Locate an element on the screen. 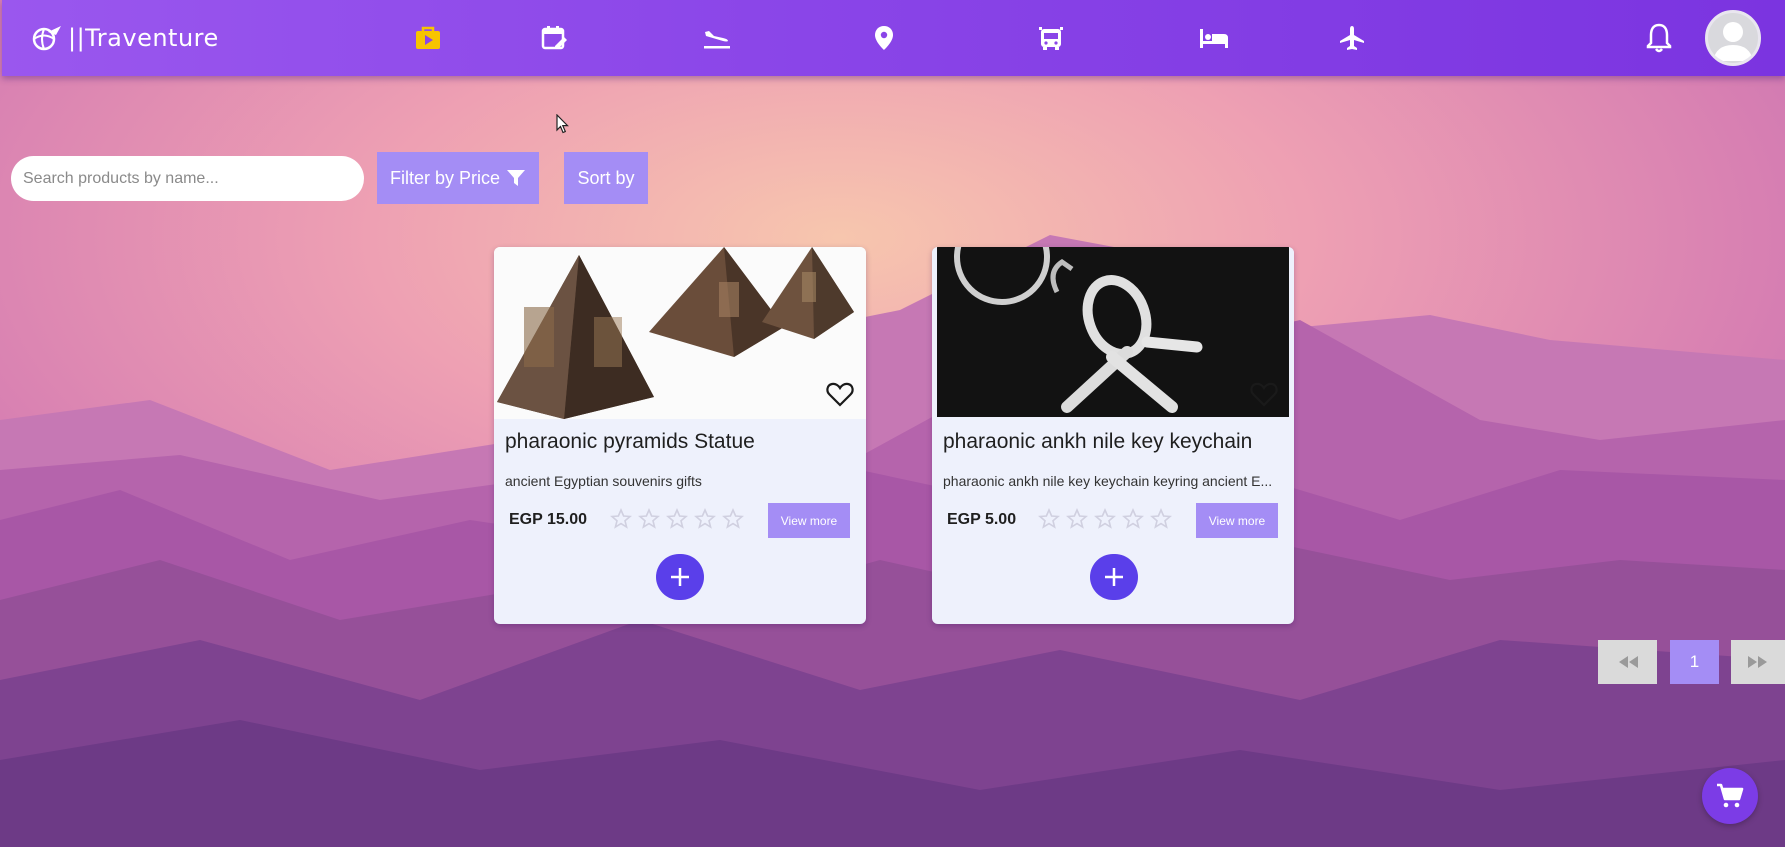 The width and height of the screenshot is (1785, 847). calendar-edit-icon is located at coordinates (554, 38).